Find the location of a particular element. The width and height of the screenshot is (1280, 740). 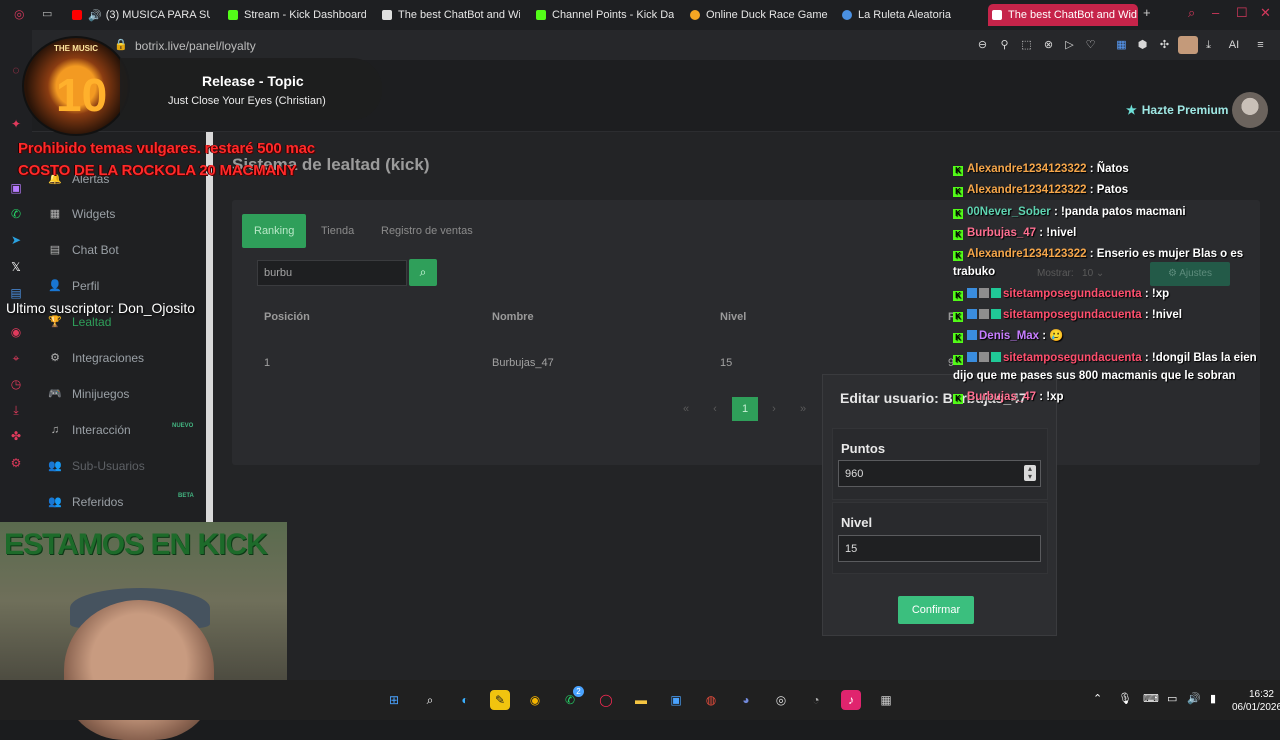

calculator-icon: ▦ is located at coordinates (886, 700).